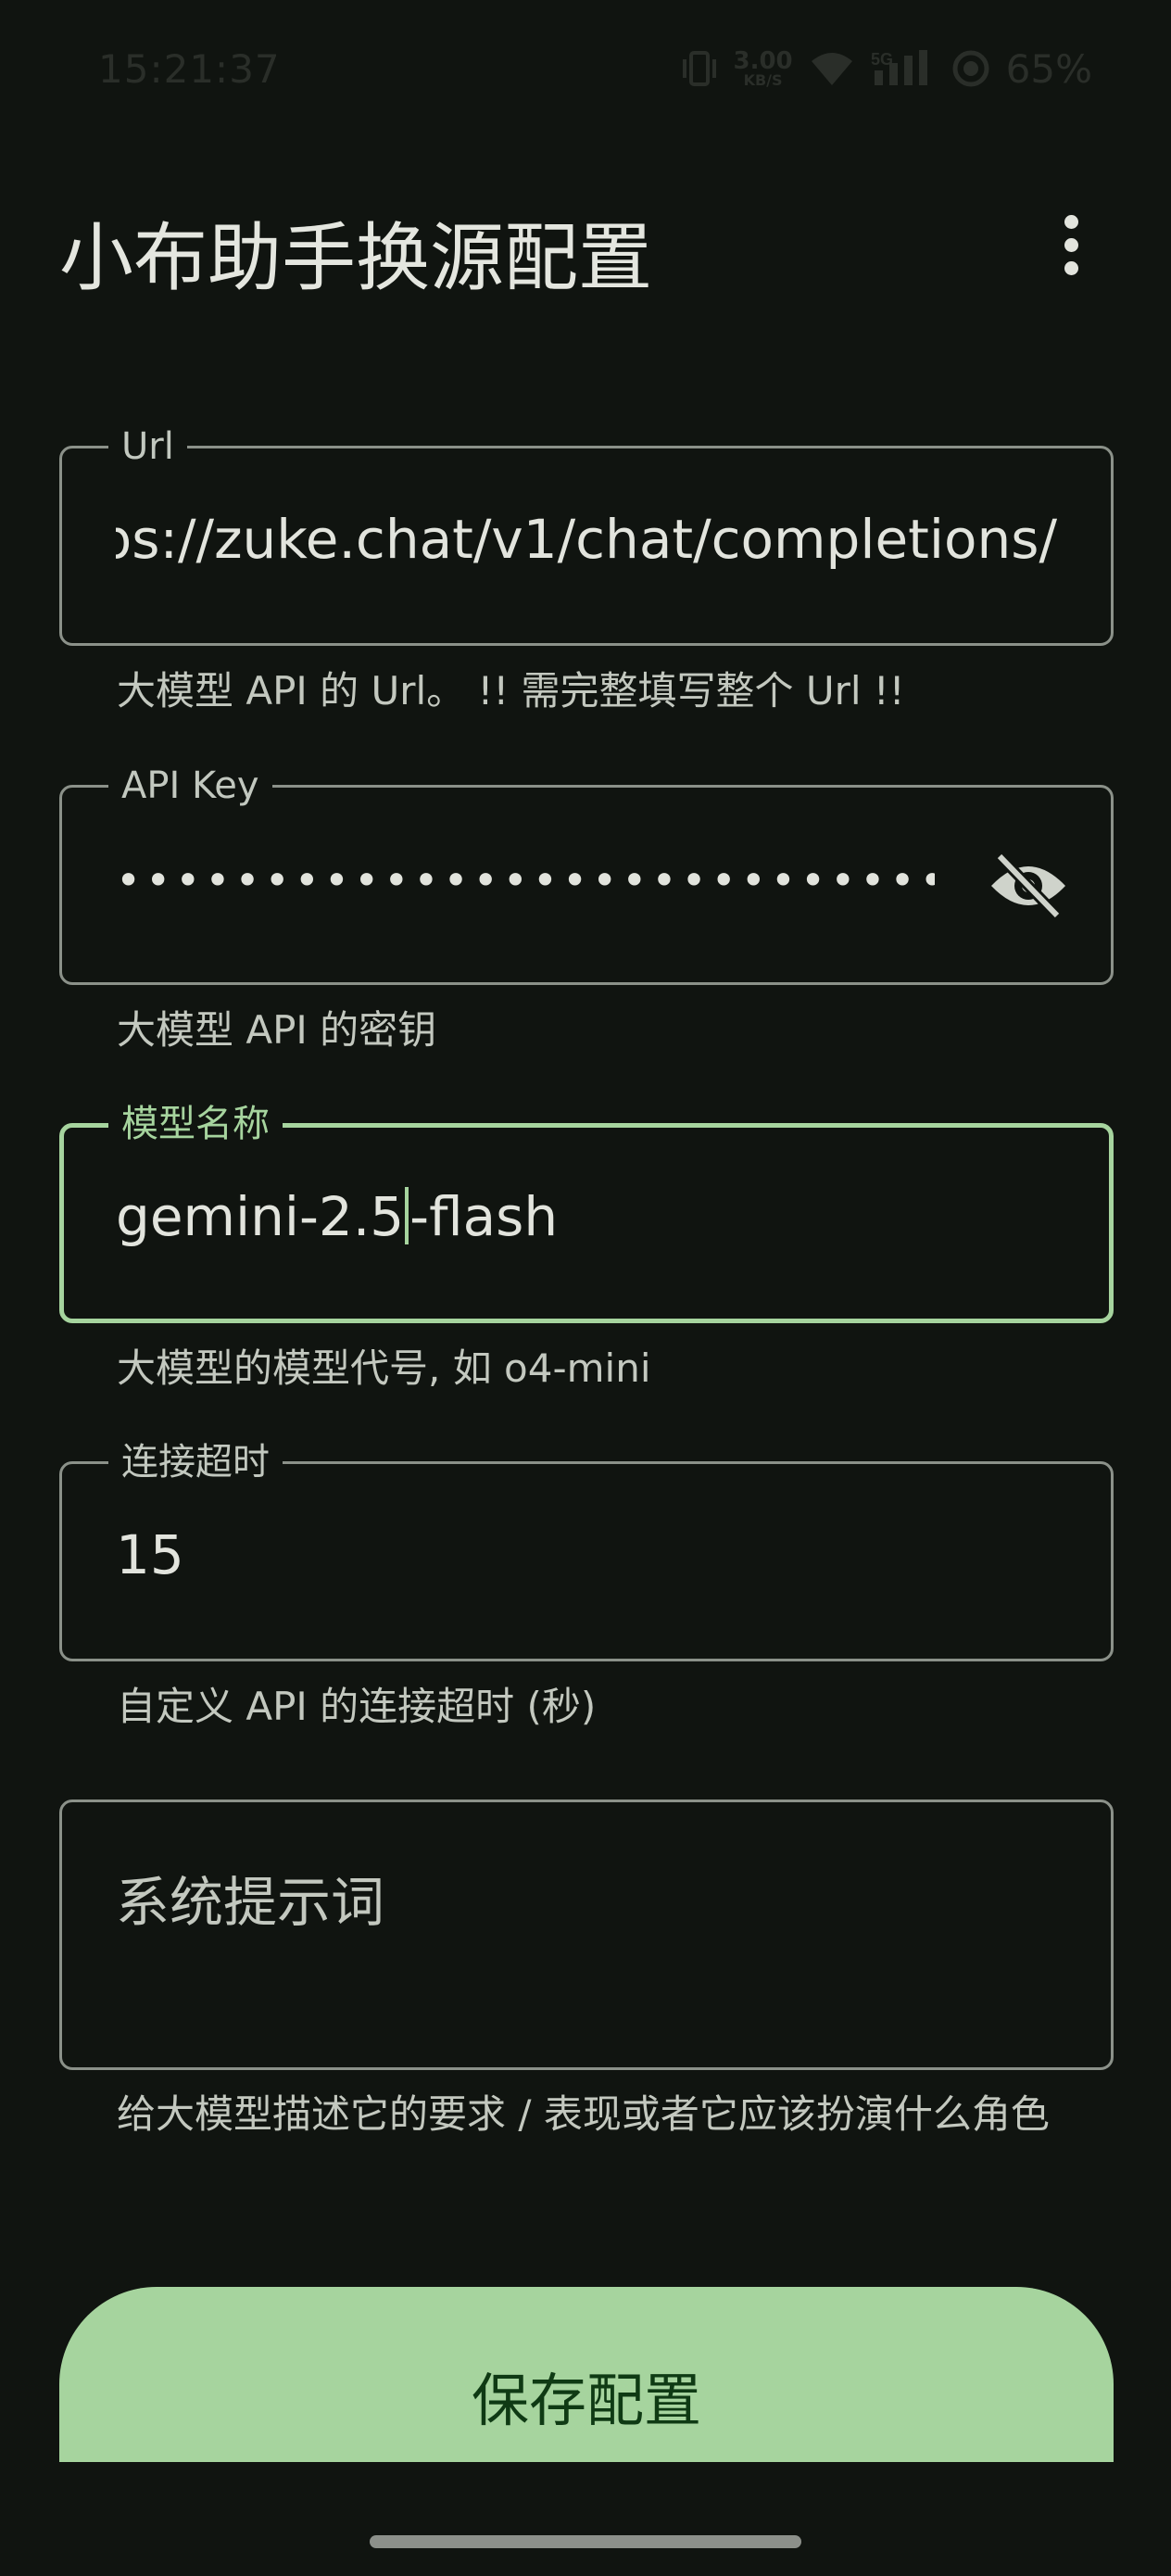  Describe the element at coordinates (190, 786) in the screenshot. I see `api-key-field-label: API Key` at that location.